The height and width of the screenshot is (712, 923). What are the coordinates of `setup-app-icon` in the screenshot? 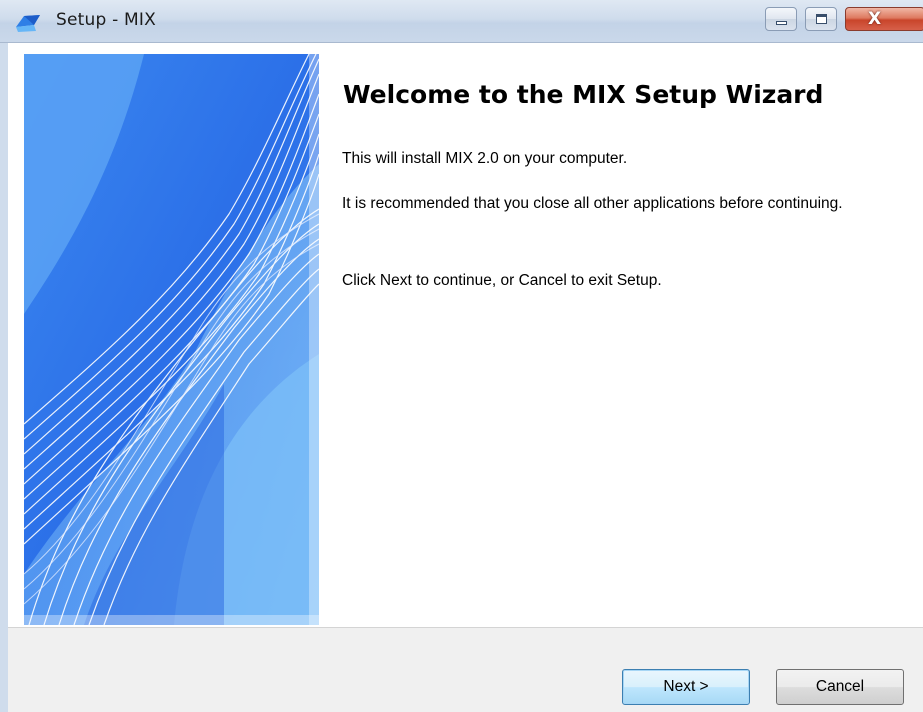 It's located at (28, 23).